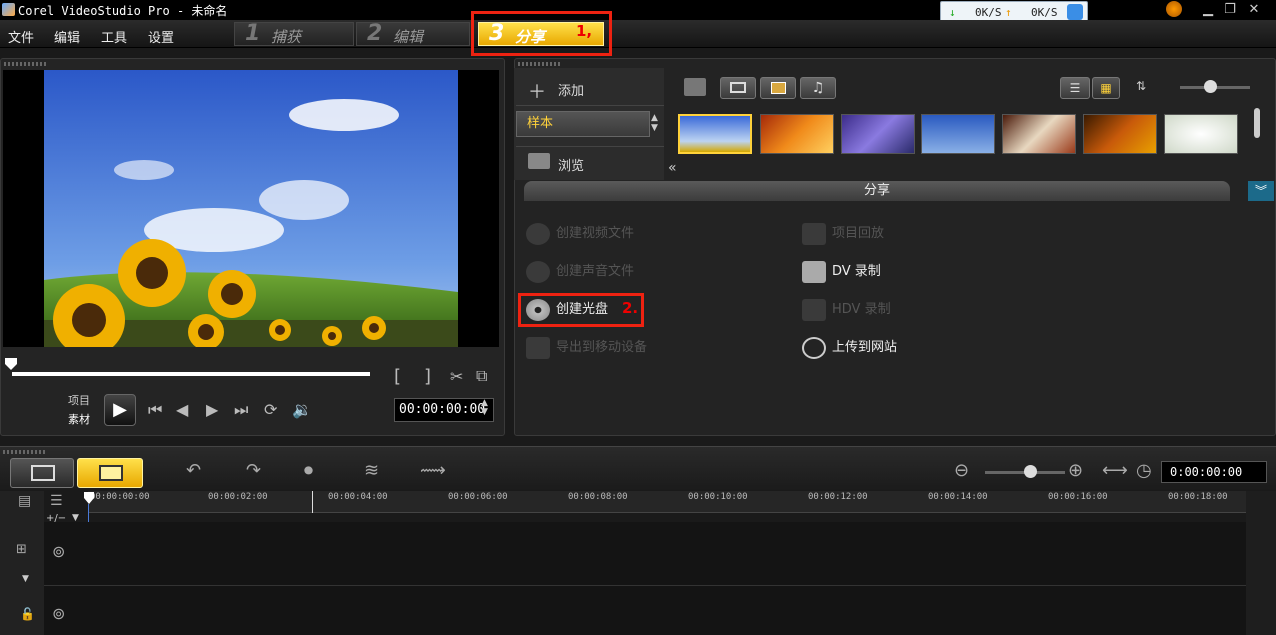 This screenshot has height=635, width=1276. I want to click on folder-icon, so click(695, 87).